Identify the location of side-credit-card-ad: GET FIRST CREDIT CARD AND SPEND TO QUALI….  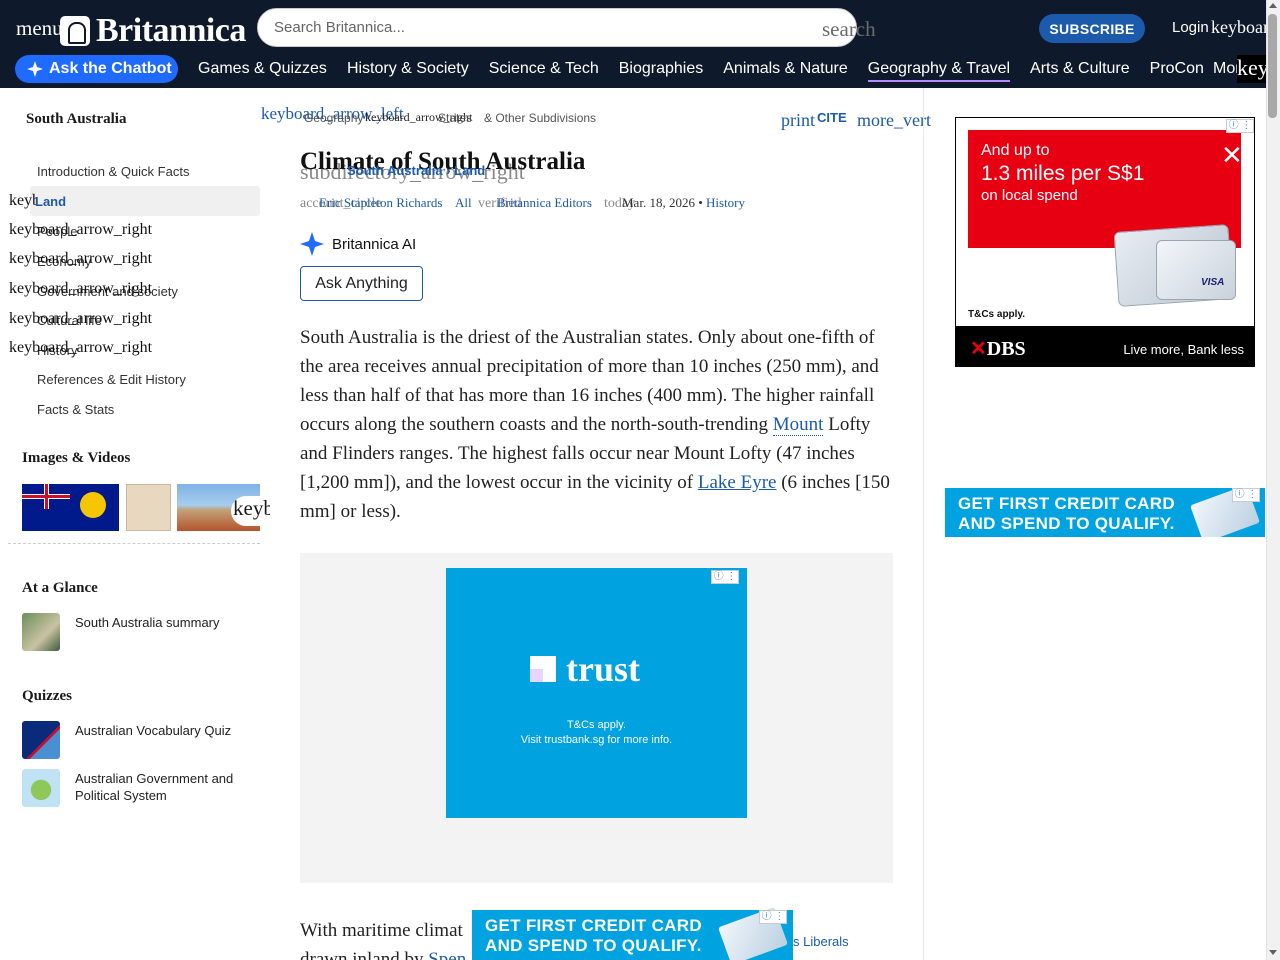
(1105, 512).